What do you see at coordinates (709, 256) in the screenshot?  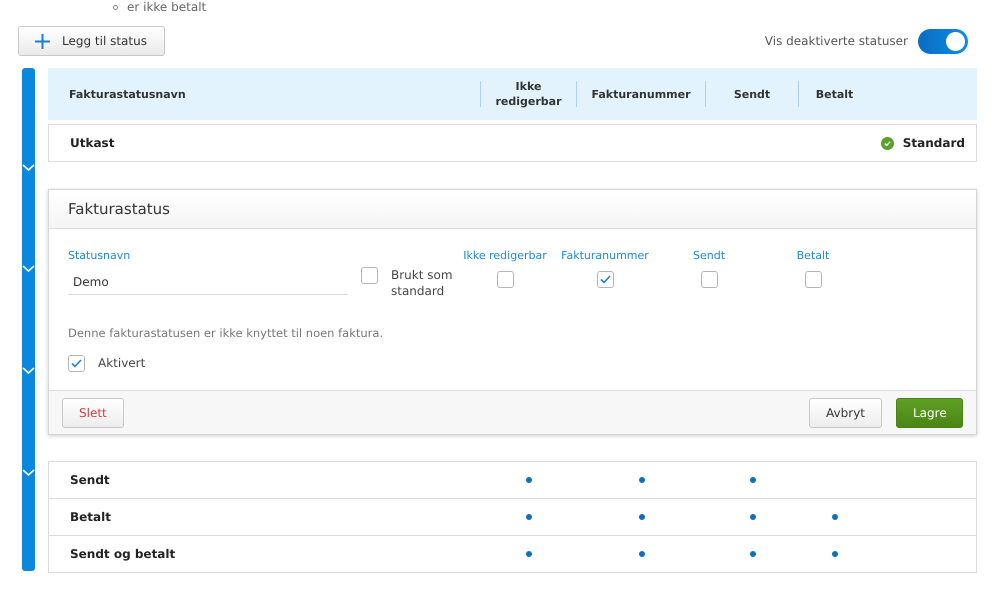 I see `flag-label: Sendt` at bounding box center [709, 256].